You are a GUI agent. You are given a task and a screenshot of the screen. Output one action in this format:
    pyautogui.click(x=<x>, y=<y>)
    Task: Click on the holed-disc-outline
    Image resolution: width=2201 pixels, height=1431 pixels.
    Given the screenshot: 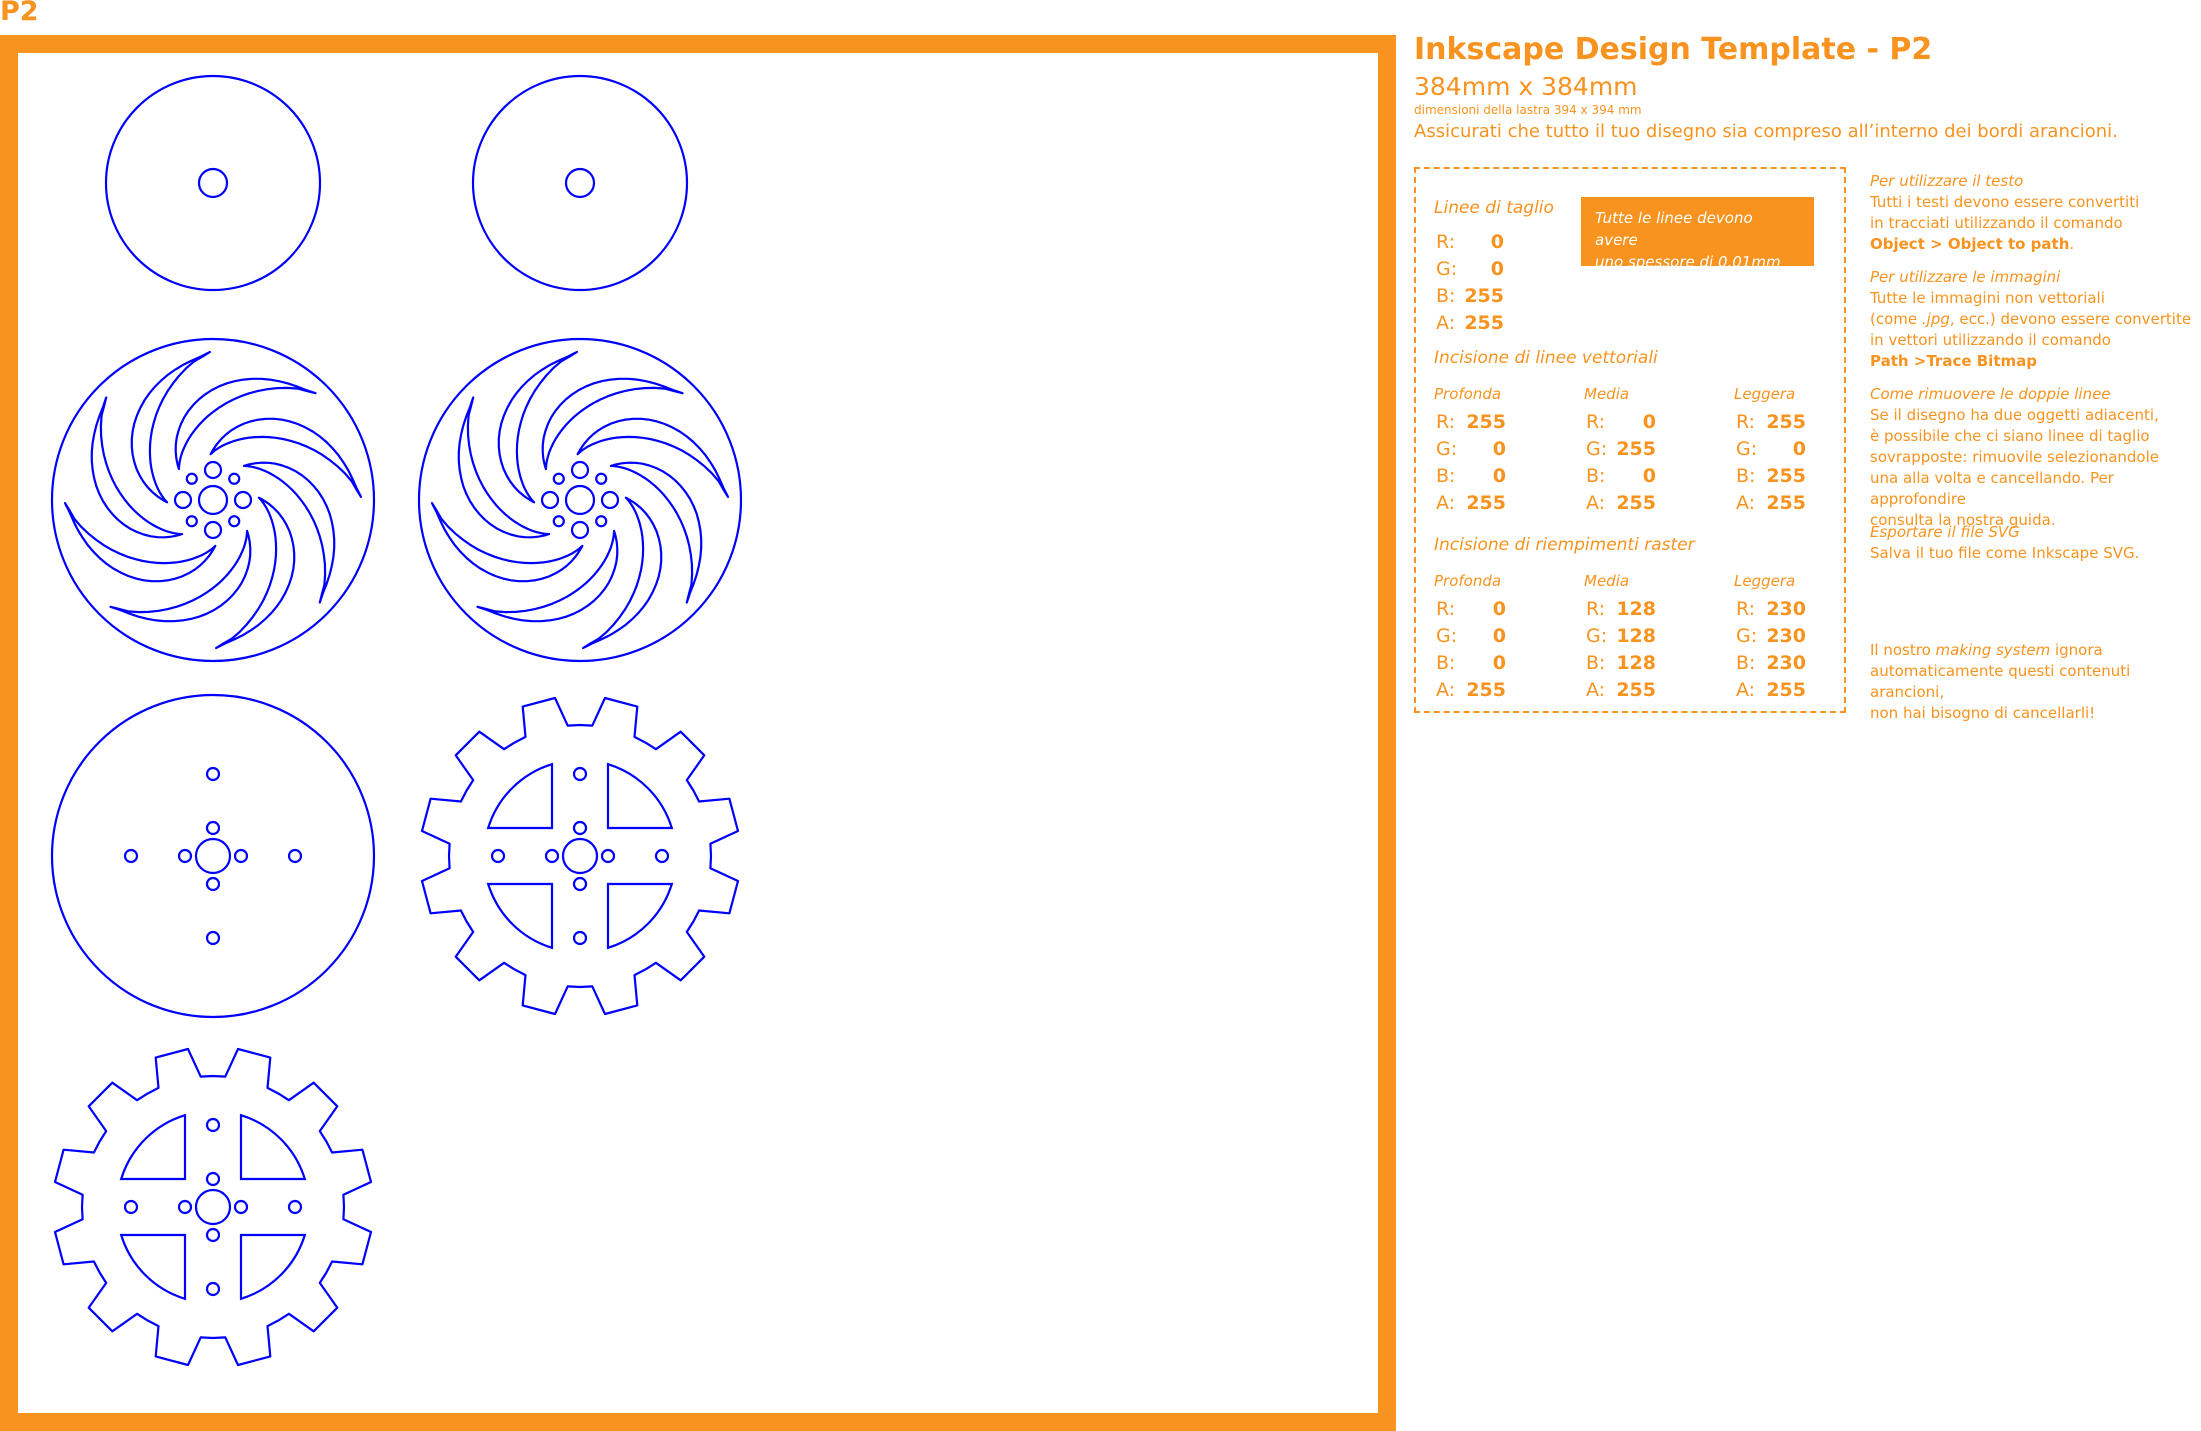 What is the action you would take?
    pyautogui.click(x=213, y=856)
    